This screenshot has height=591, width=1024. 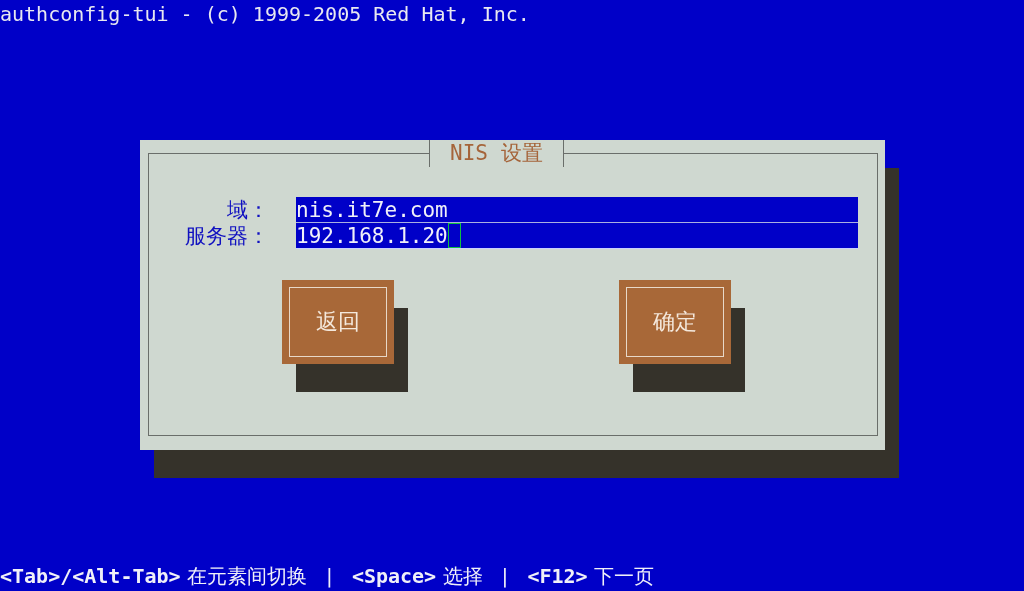 I want to click on field-label: 域：, so click(x=247, y=210).